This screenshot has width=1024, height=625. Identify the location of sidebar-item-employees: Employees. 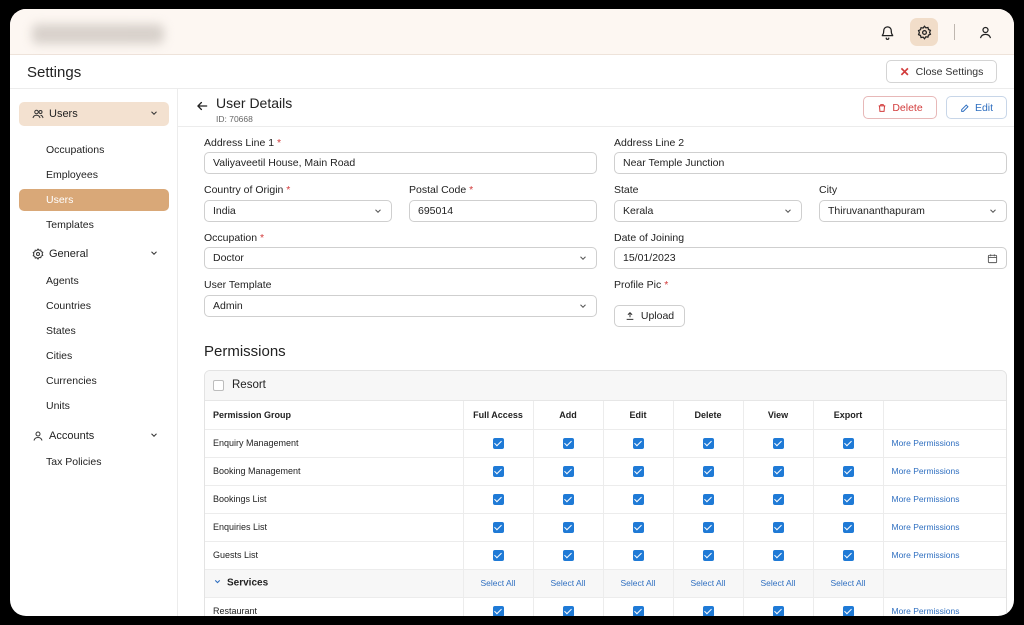
(94, 175).